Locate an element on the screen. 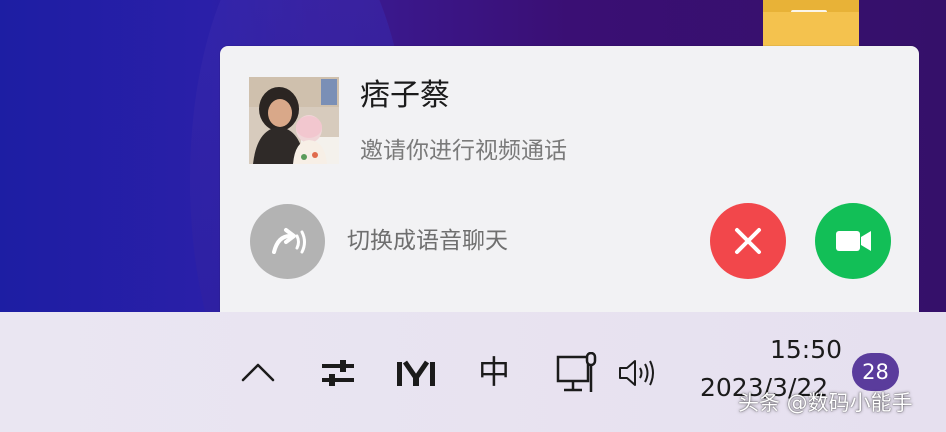  chevron-up-icon is located at coordinates (258, 374).